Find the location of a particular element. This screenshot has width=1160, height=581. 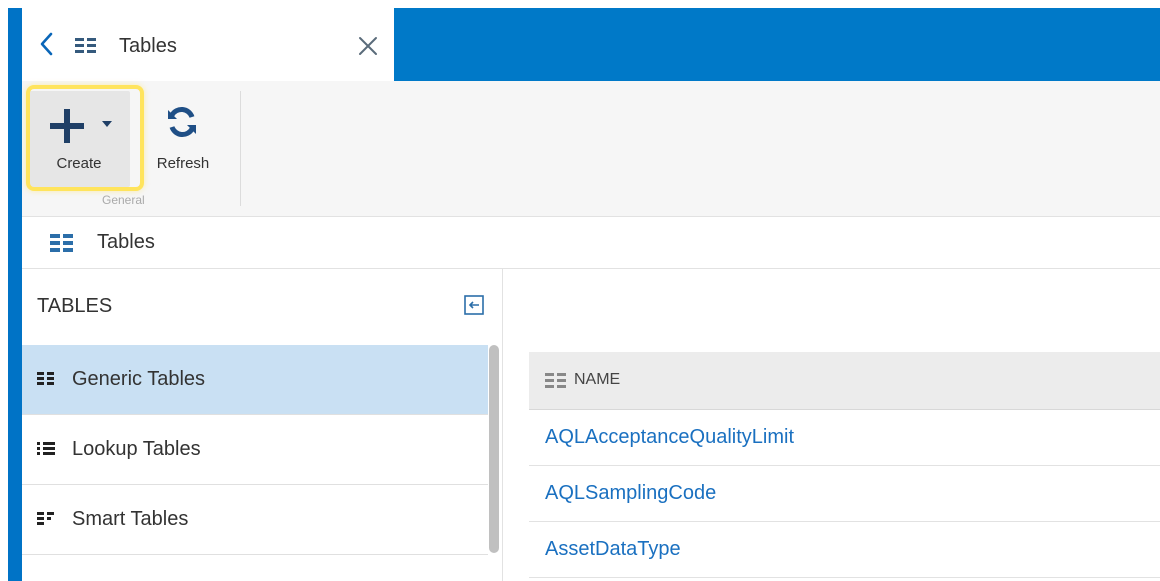

nav-item-lookup-tables: Lookup Tables is located at coordinates (255, 450).